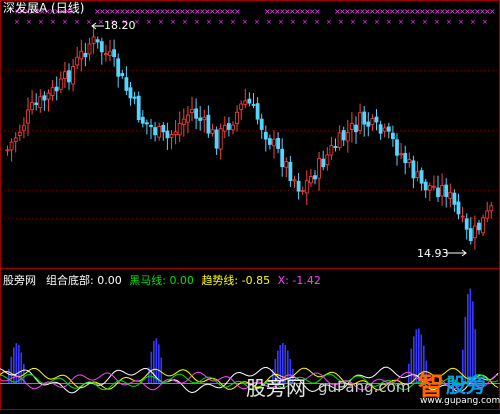 Image resolution: width=500 pixels, height=414 pixels. Describe the element at coordinates (460, 401) in the screenshot. I see `watermark-url: www.gupang.com` at that location.